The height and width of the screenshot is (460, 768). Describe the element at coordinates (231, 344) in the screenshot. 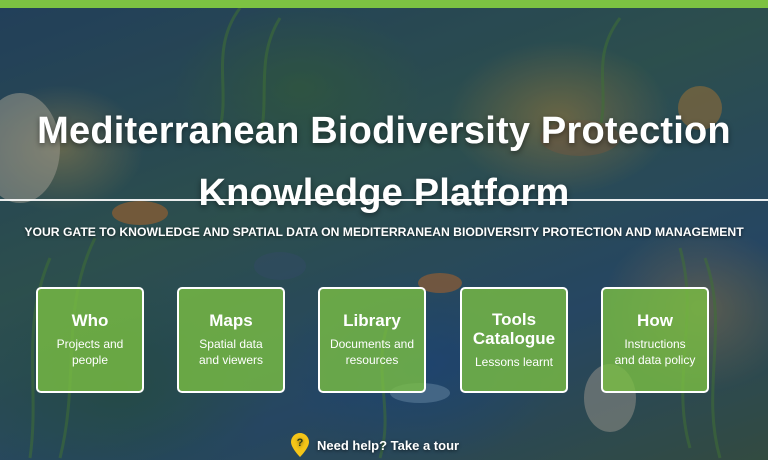

I see `card-description-line: Spatial data` at that location.